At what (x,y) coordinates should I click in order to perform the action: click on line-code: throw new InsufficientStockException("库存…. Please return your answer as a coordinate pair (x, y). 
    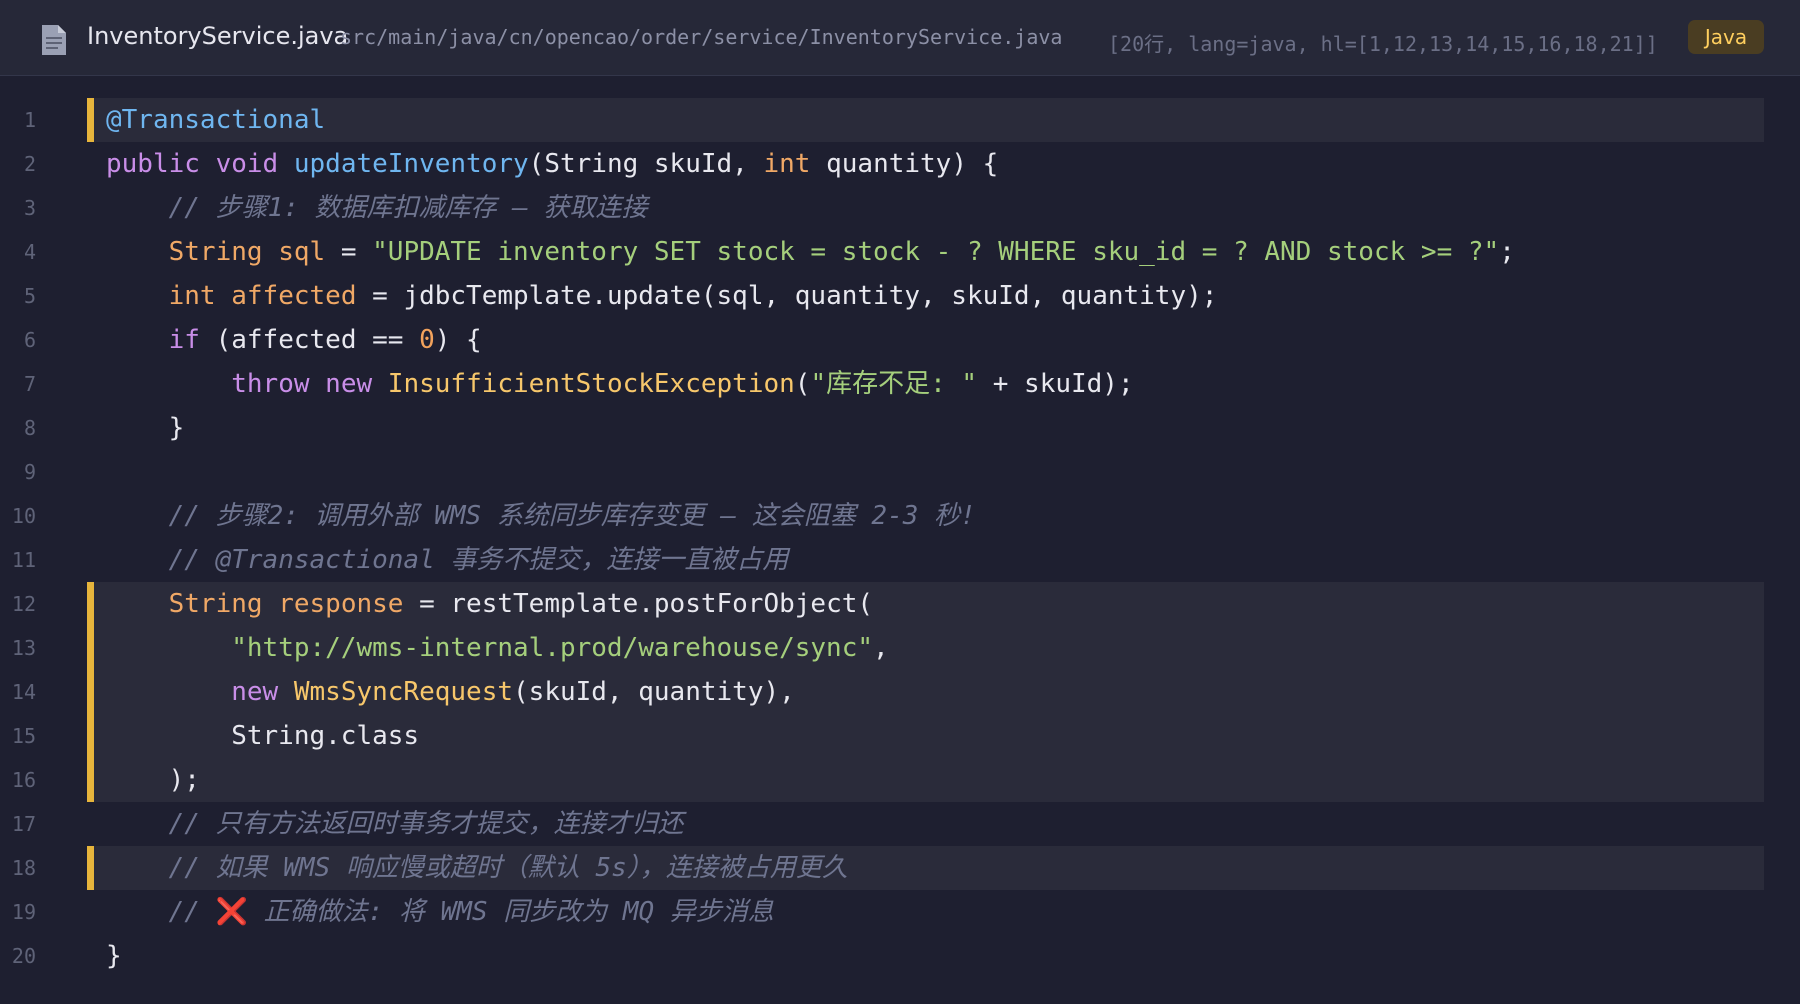
    Looking at the image, I should click on (620, 384).